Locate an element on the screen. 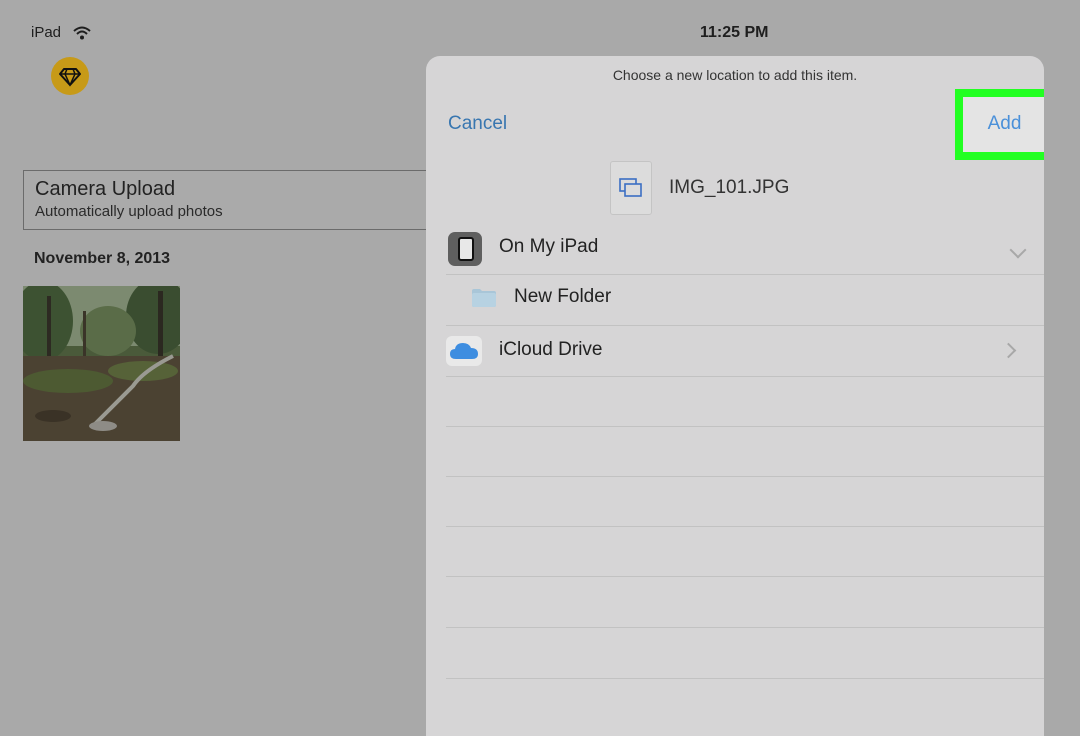 The image size is (1080, 736). location-label: New Folder is located at coordinates (563, 296).